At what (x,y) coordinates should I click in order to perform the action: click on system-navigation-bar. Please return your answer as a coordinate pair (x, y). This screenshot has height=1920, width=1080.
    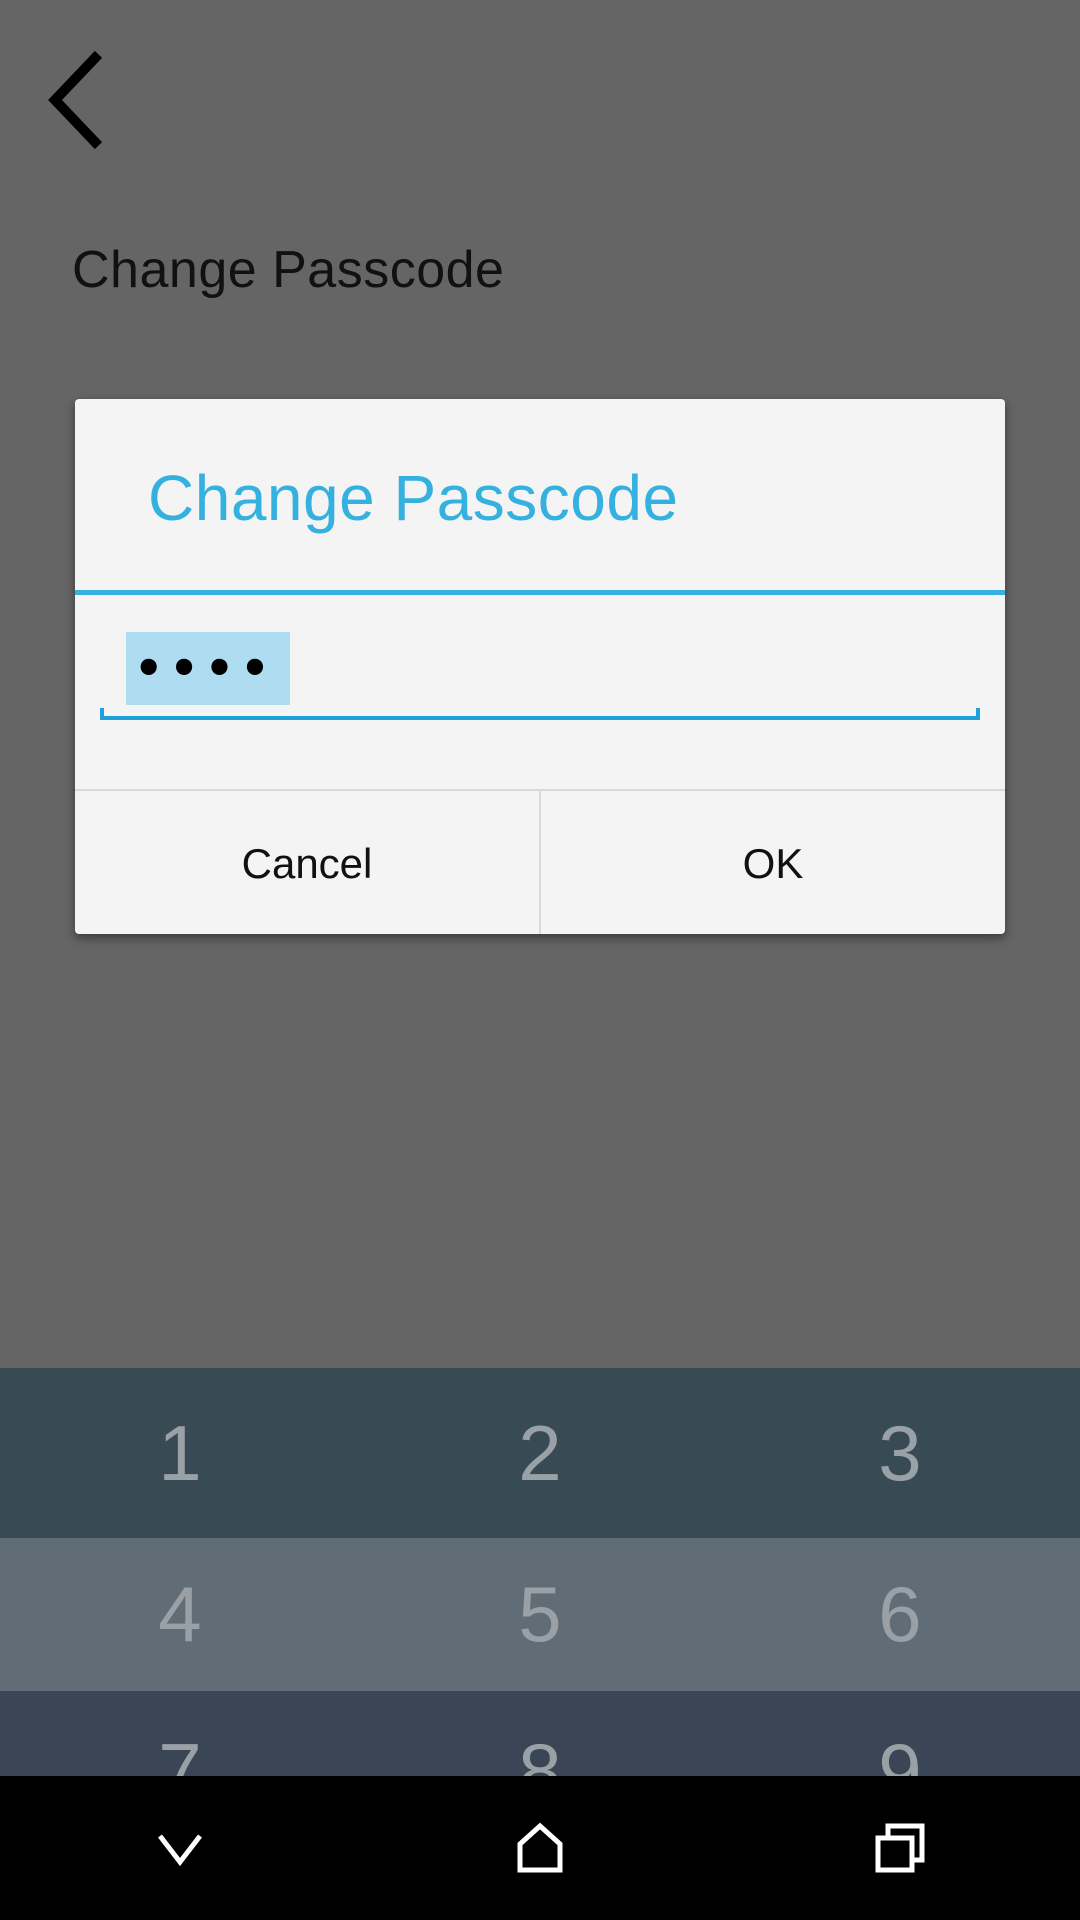
    Looking at the image, I should click on (540, 1848).